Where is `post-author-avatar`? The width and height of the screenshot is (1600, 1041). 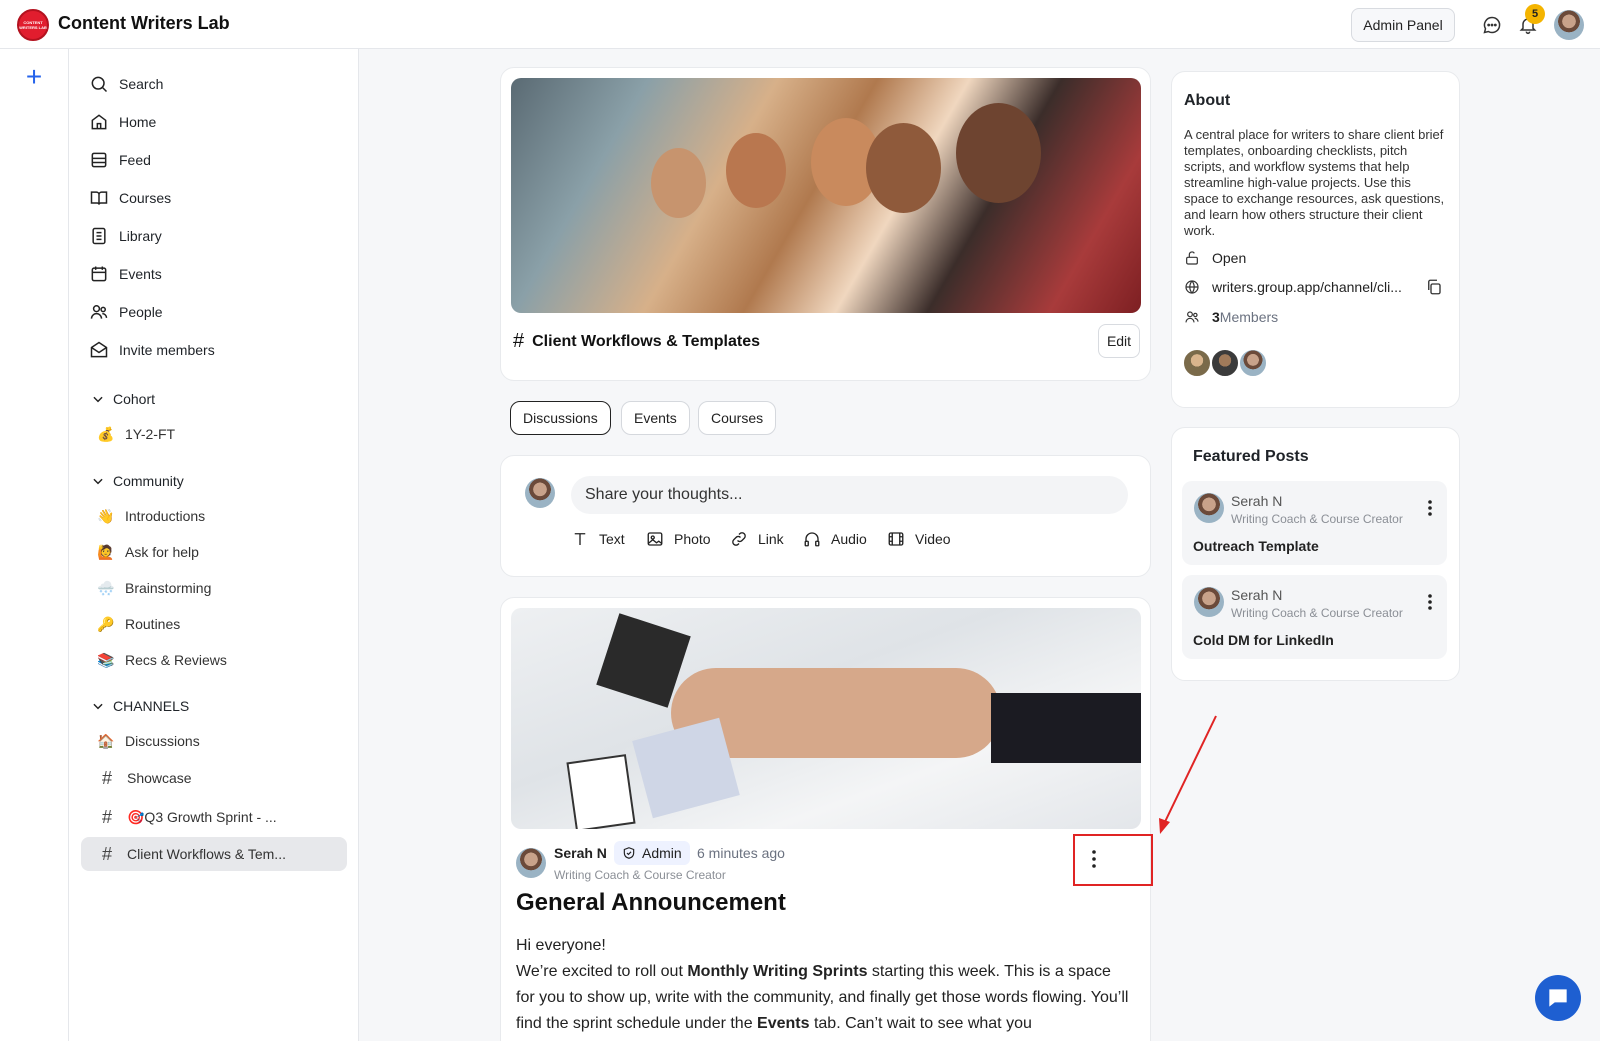 post-author-avatar is located at coordinates (531, 863).